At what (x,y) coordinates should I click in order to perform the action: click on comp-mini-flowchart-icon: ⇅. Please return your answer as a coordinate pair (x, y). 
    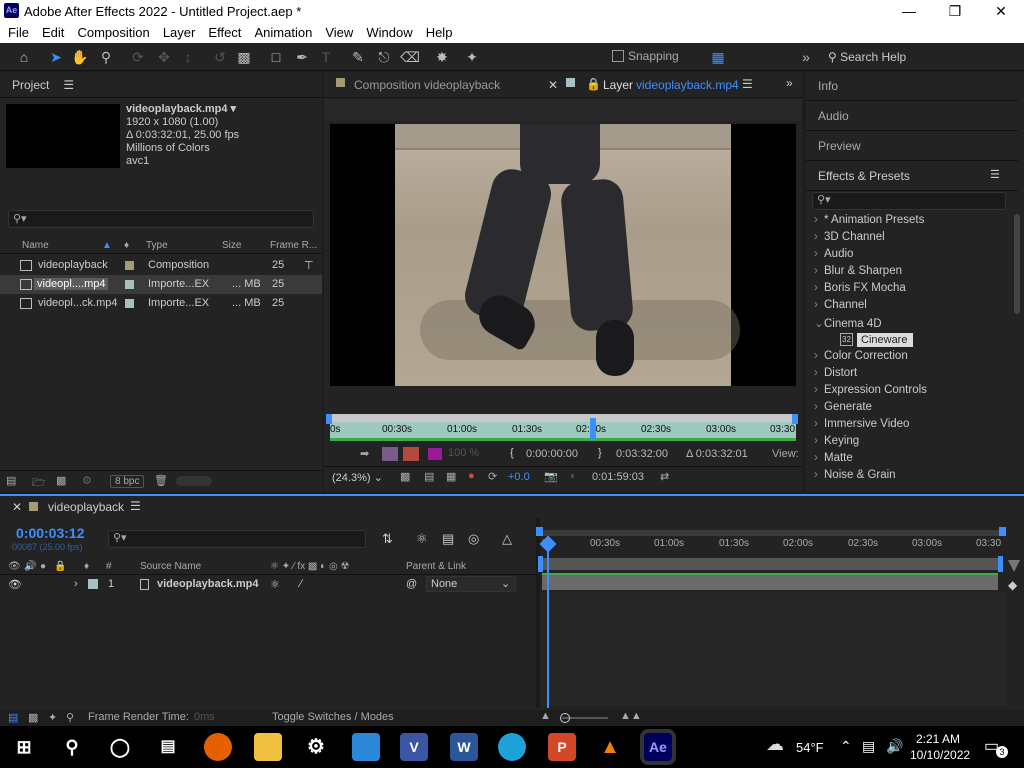
    Looking at the image, I should click on (387, 539).